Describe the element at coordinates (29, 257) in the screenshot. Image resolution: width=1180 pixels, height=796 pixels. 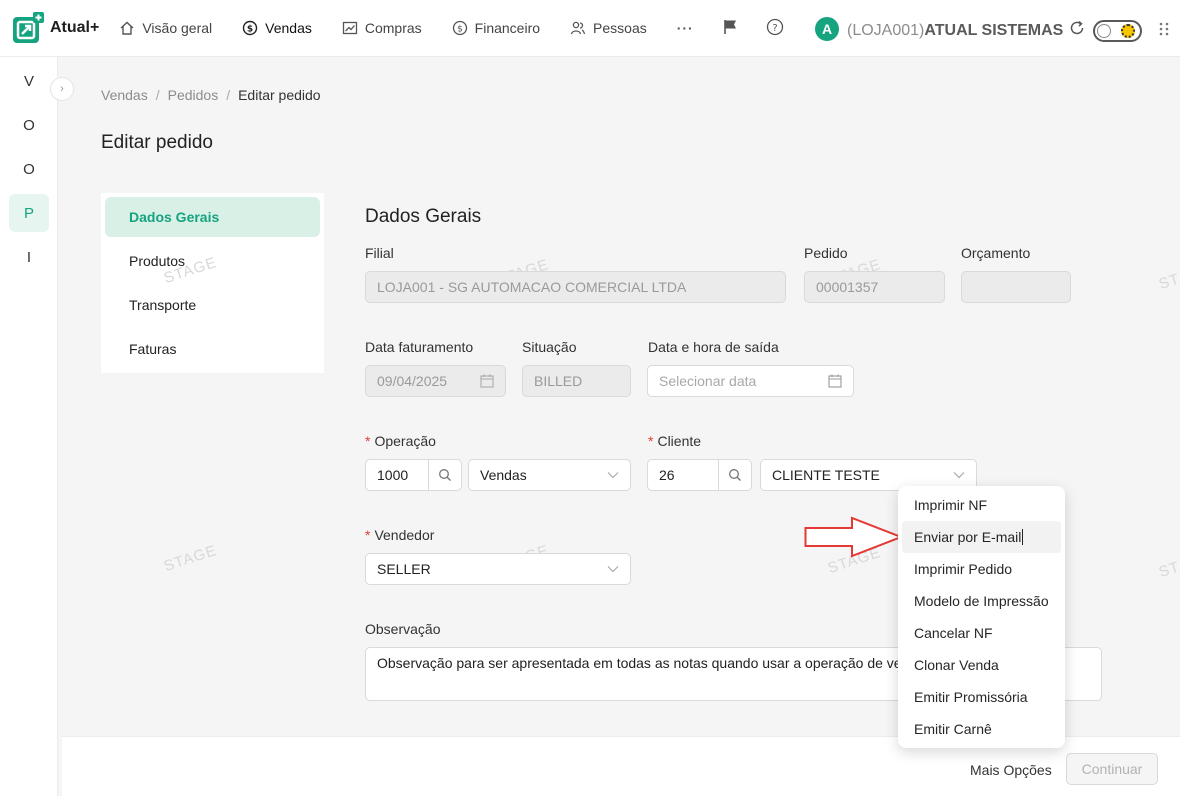
I see `rail-item-i: I` at that location.